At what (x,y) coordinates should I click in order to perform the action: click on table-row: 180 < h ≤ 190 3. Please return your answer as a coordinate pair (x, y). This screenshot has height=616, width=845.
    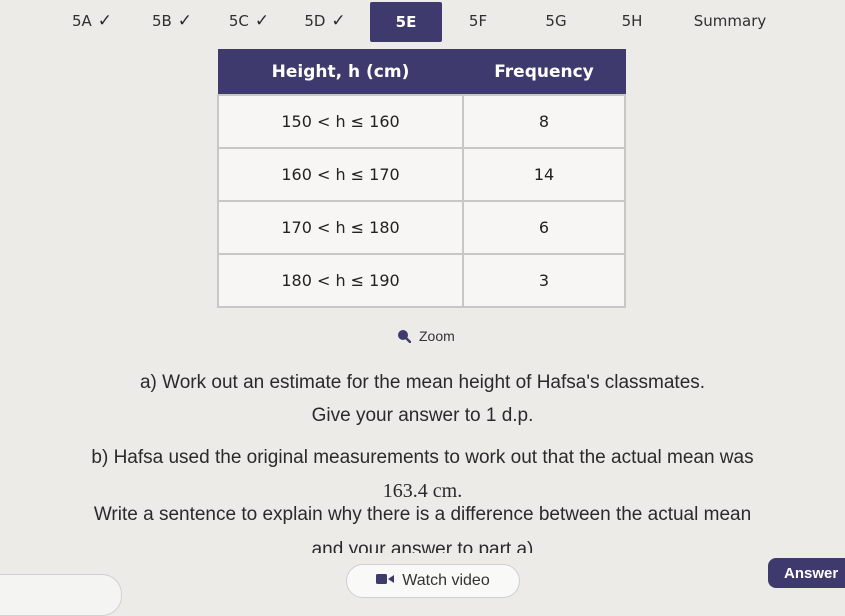
    Looking at the image, I should click on (421, 280).